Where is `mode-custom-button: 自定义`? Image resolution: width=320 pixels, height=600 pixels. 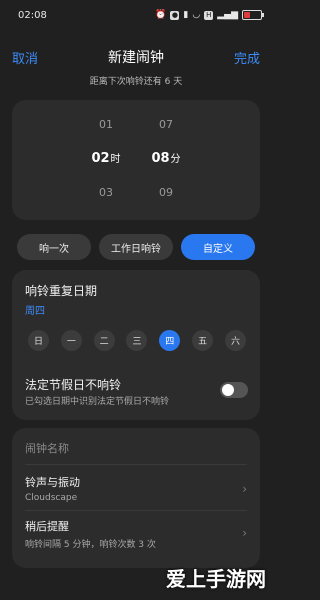
mode-custom-button: 自定义 is located at coordinates (218, 247).